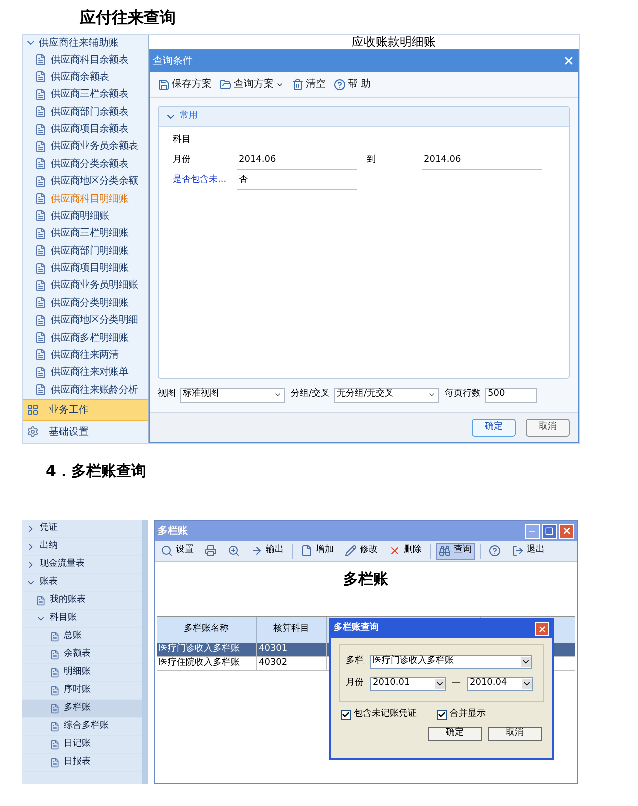 The image size is (638, 806). Describe the element at coordinates (96, 471) in the screenshot. I see `section-heading: 4．多栏账查询` at that location.